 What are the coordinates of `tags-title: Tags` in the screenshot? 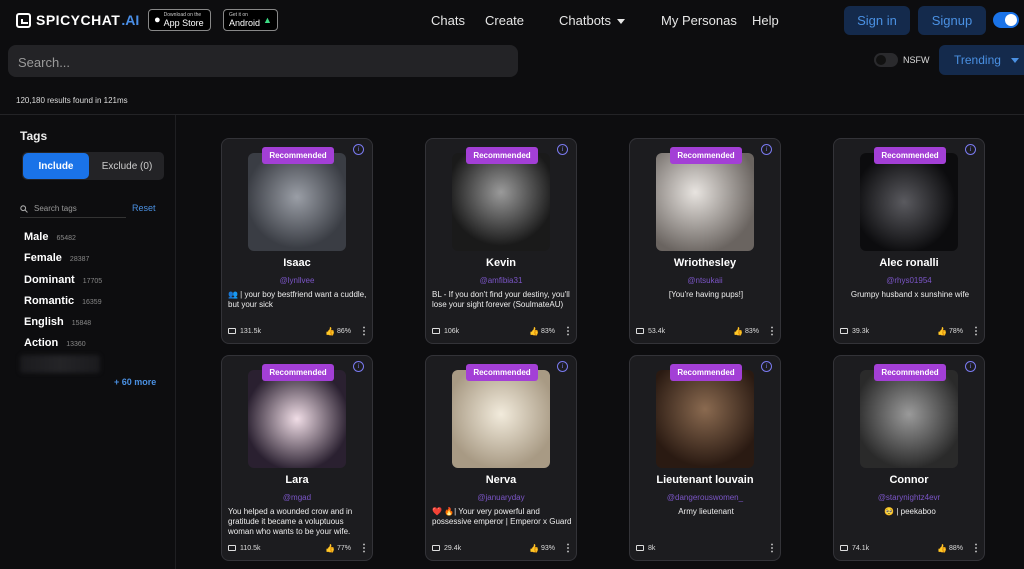 It's located at (34, 136).